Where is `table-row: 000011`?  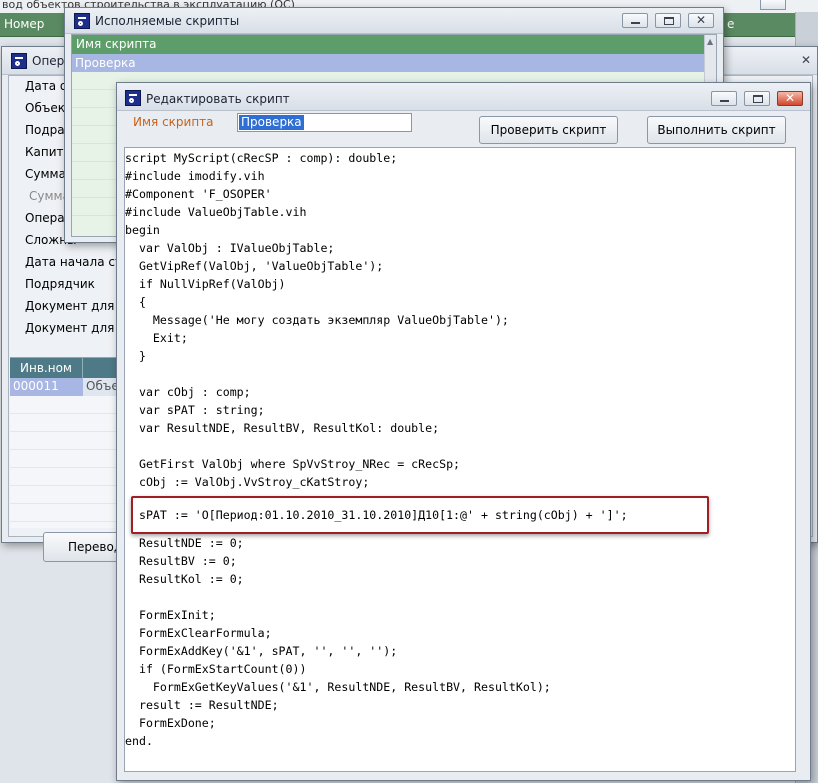 table-row: 000011 is located at coordinates (46, 387).